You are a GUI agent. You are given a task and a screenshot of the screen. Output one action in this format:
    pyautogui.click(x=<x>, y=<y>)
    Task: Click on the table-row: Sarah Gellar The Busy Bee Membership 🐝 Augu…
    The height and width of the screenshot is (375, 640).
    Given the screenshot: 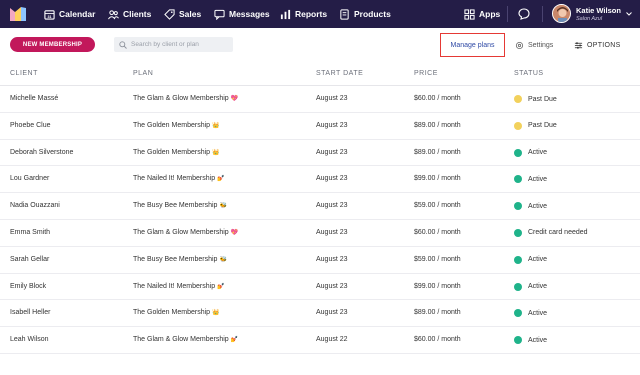 What is the action you would take?
    pyautogui.click(x=320, y=260)
    